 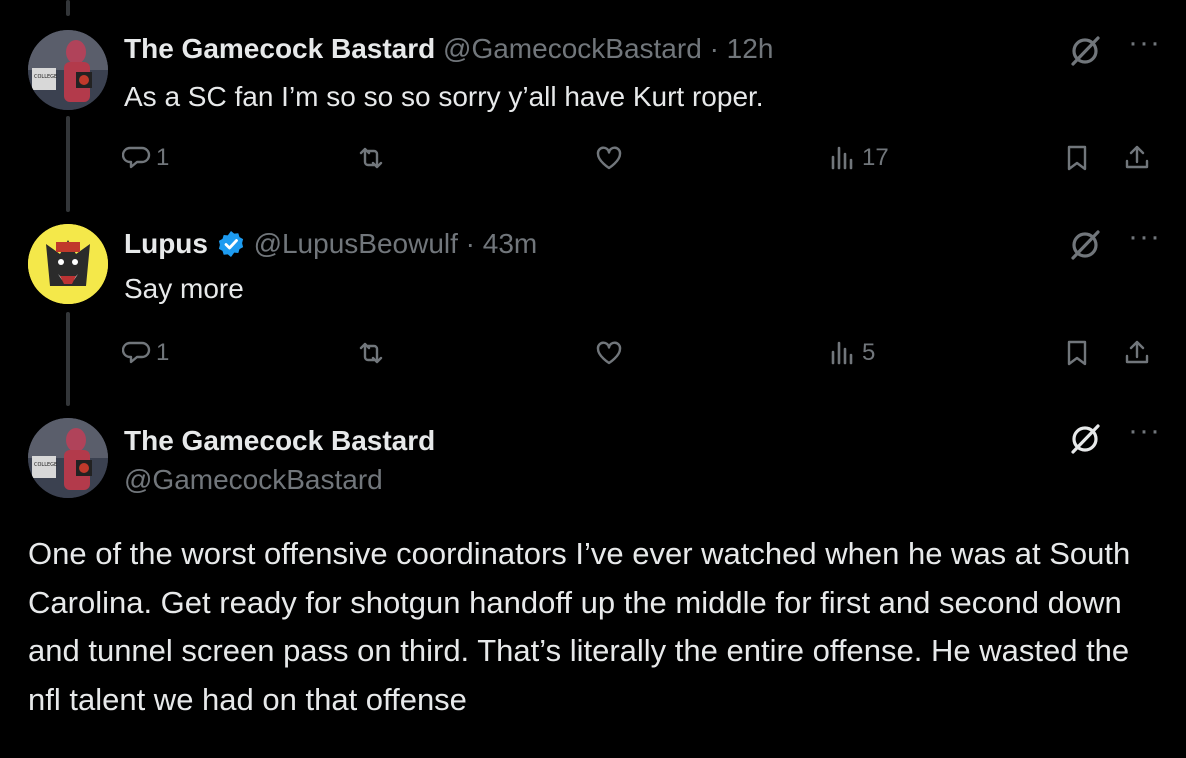 What do you see at coordinates (510, 243) in the screenshot?
I see `timestamp: 43m` at bounding box center [510, 243].